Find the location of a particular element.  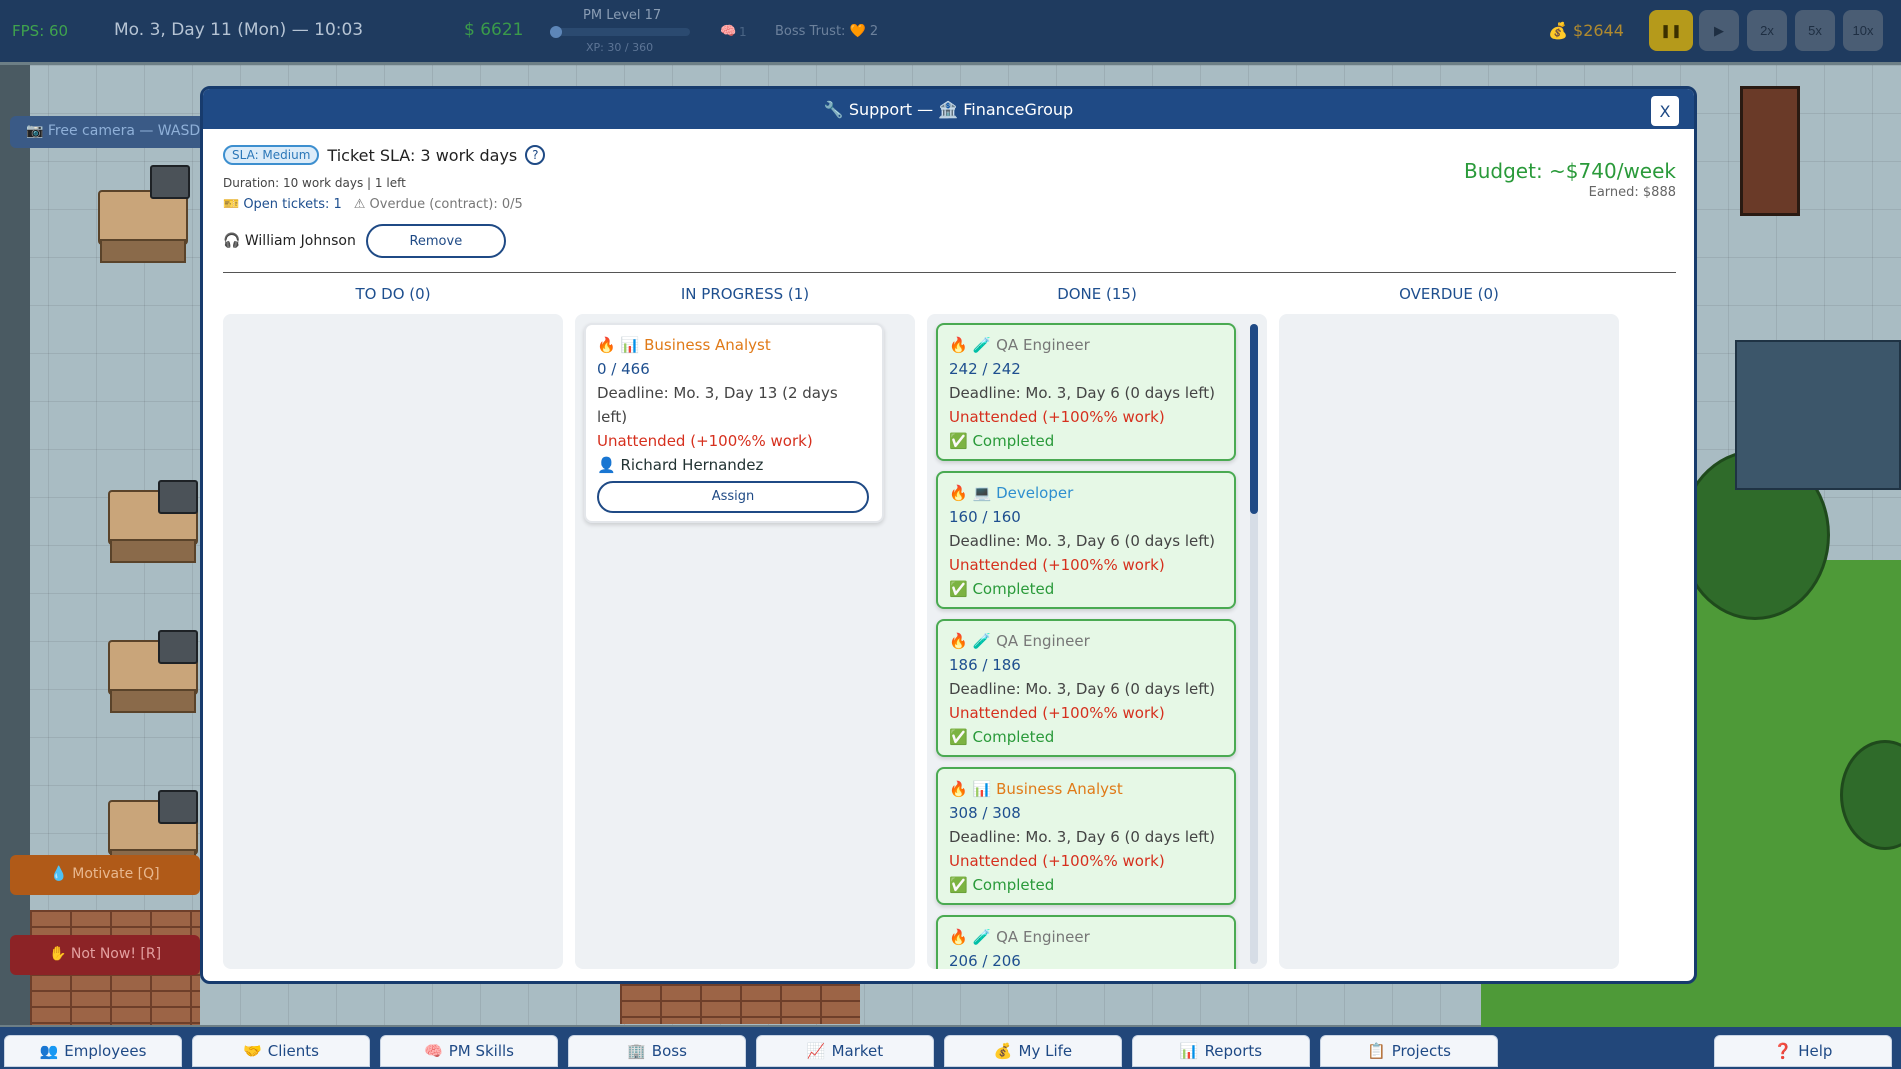

sla-row: SLA: Medium Ticket SLA: 3 work days ? is located at coordinates (384, 155).